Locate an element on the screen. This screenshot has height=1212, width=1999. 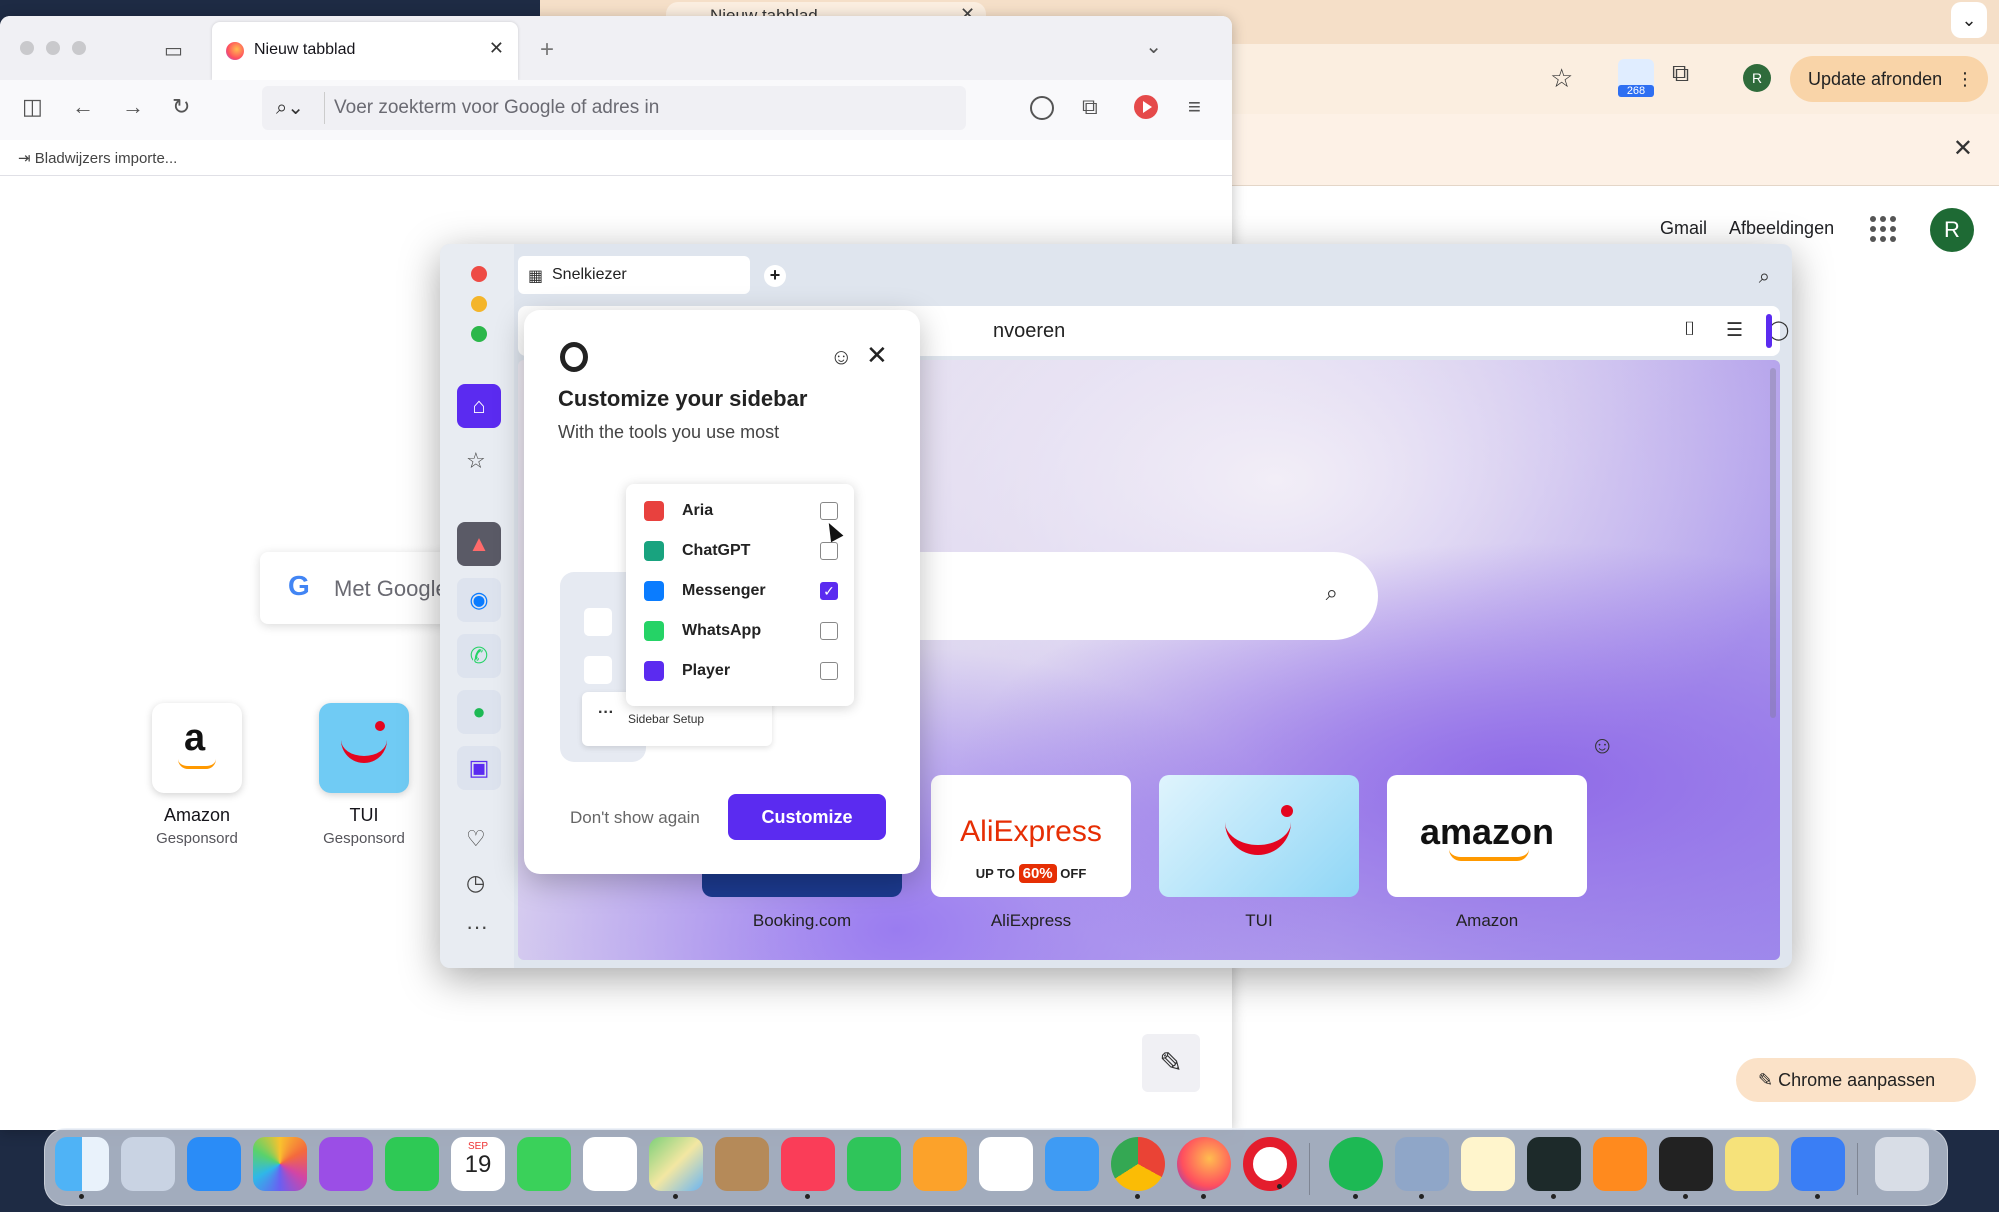
tool-row-player: Player is located at coordinates (744, 671).